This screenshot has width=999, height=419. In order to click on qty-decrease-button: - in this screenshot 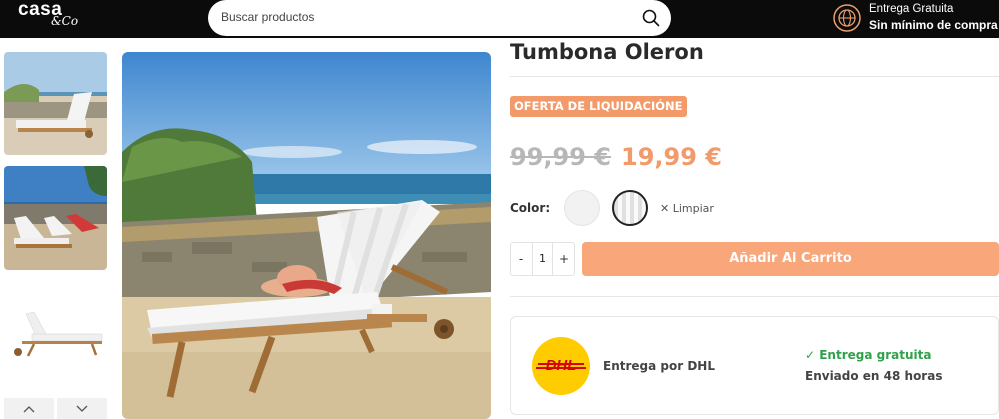, I will do `click(521, 259)`.